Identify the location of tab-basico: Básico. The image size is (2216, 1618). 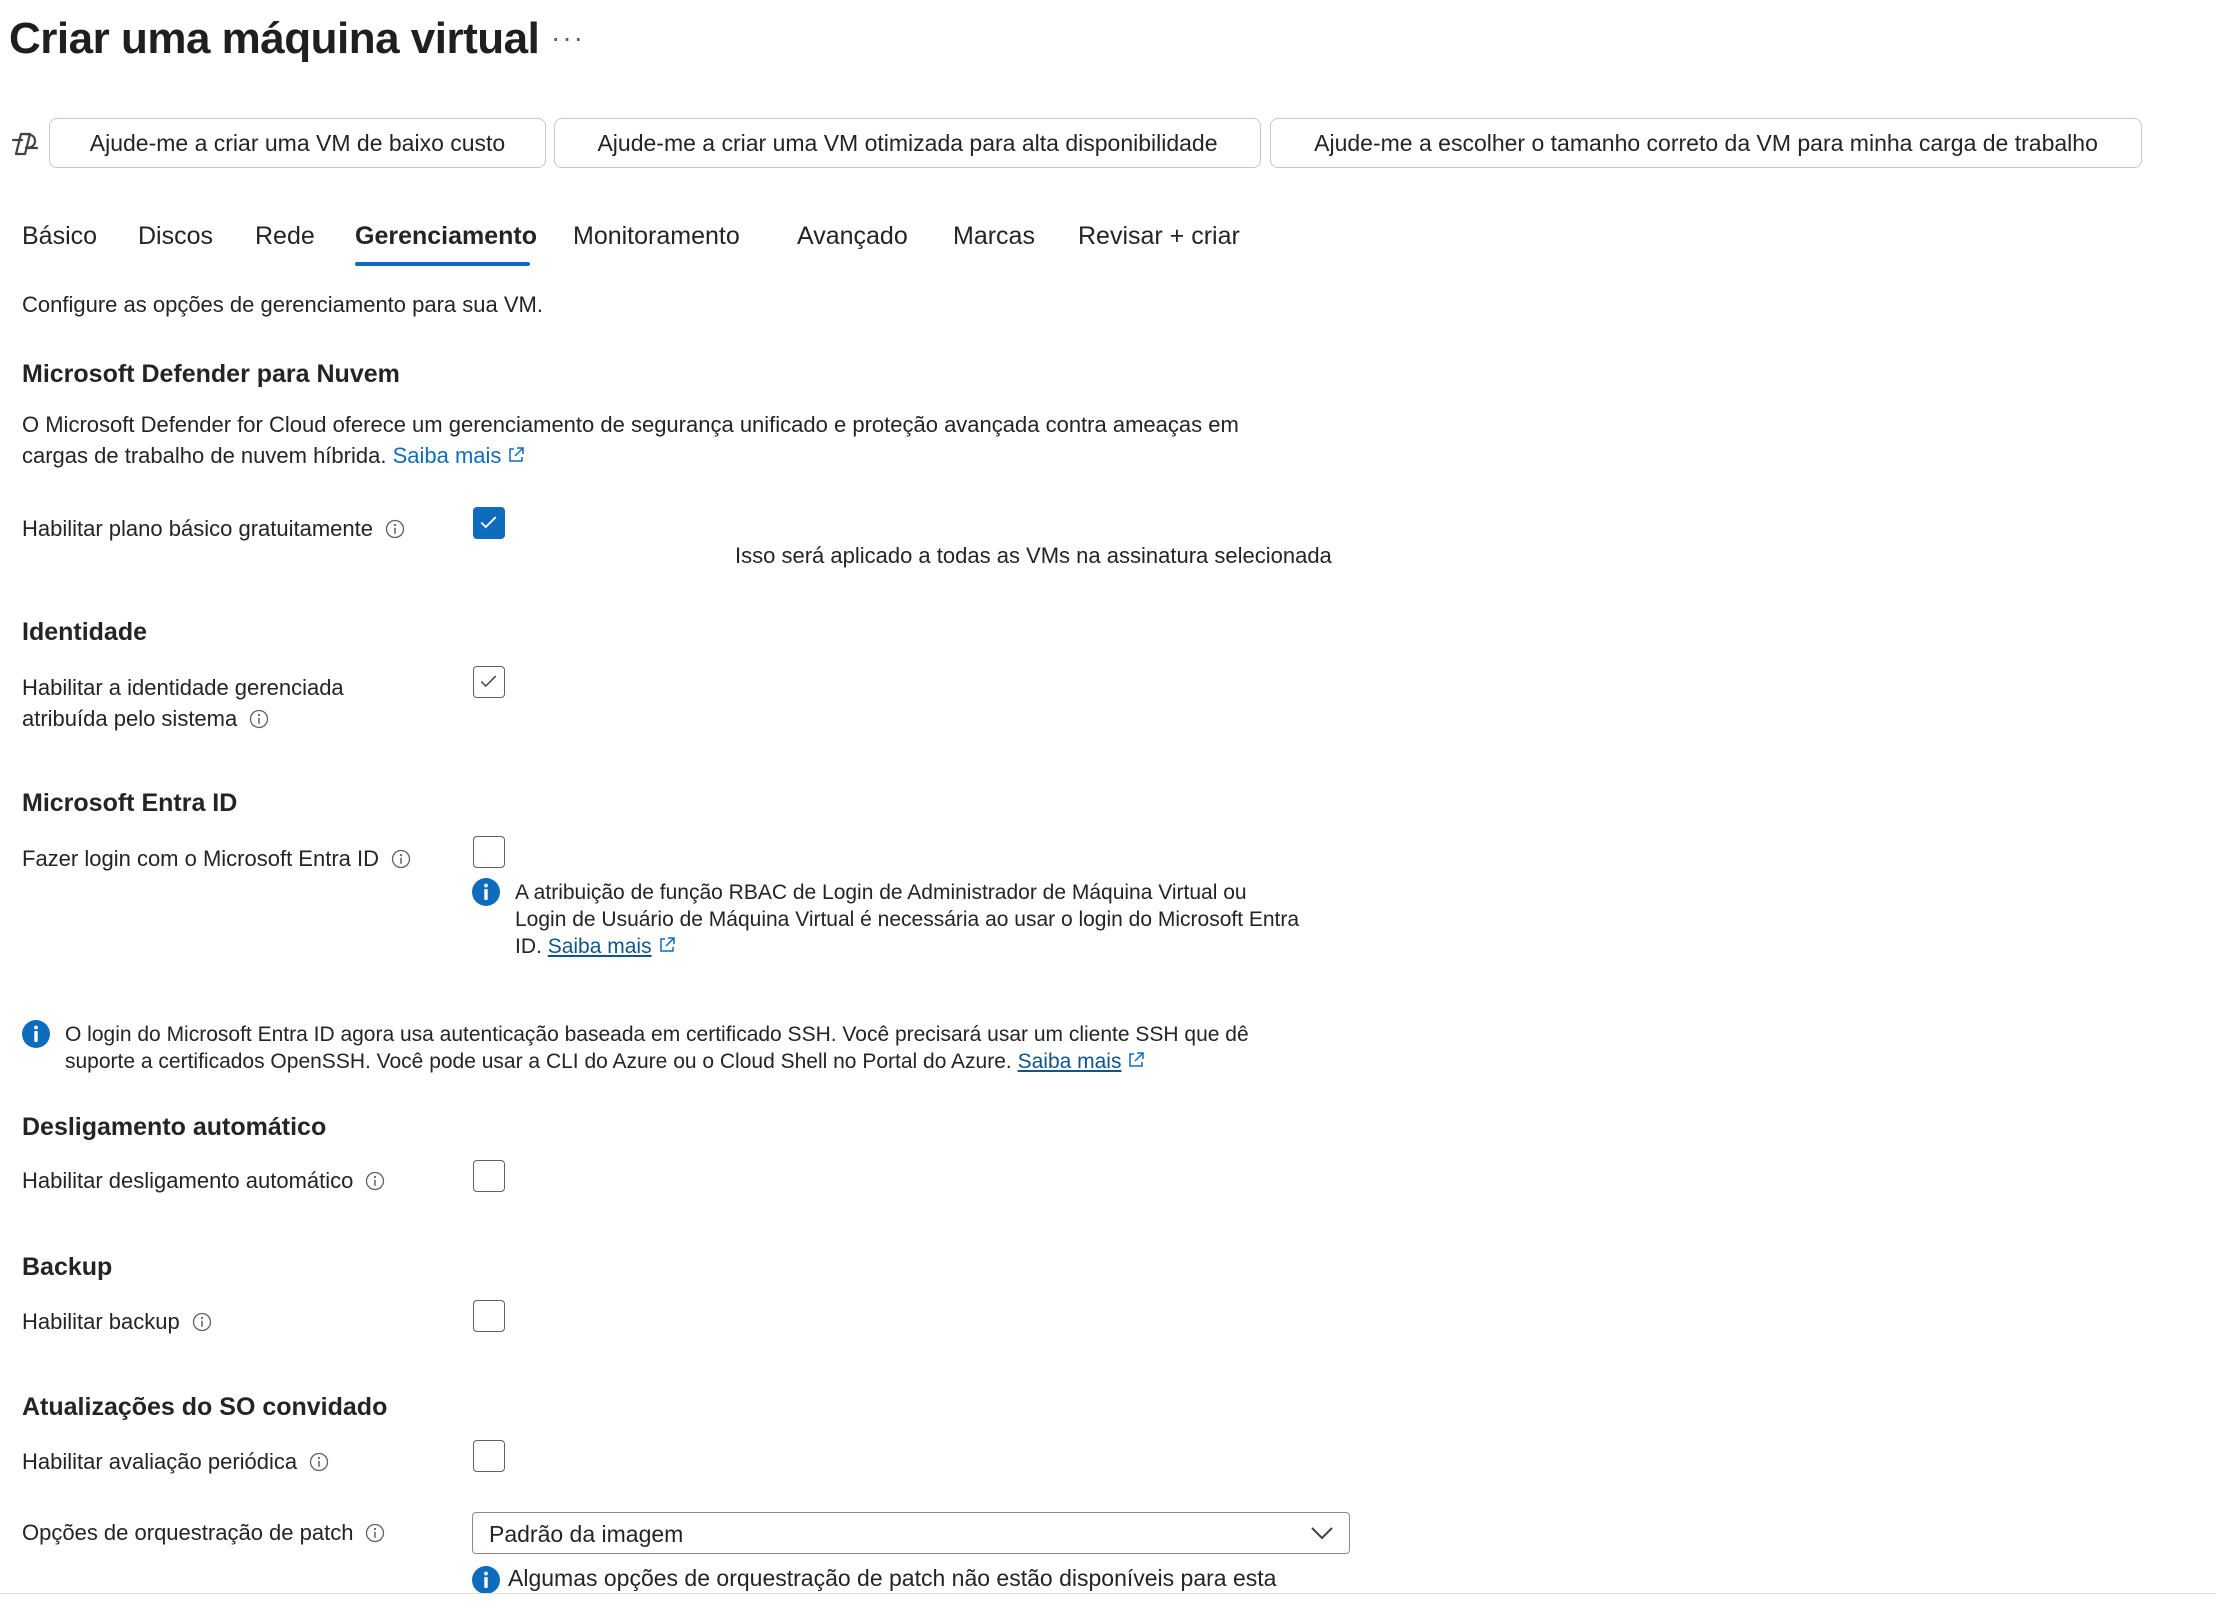
(59, 236).